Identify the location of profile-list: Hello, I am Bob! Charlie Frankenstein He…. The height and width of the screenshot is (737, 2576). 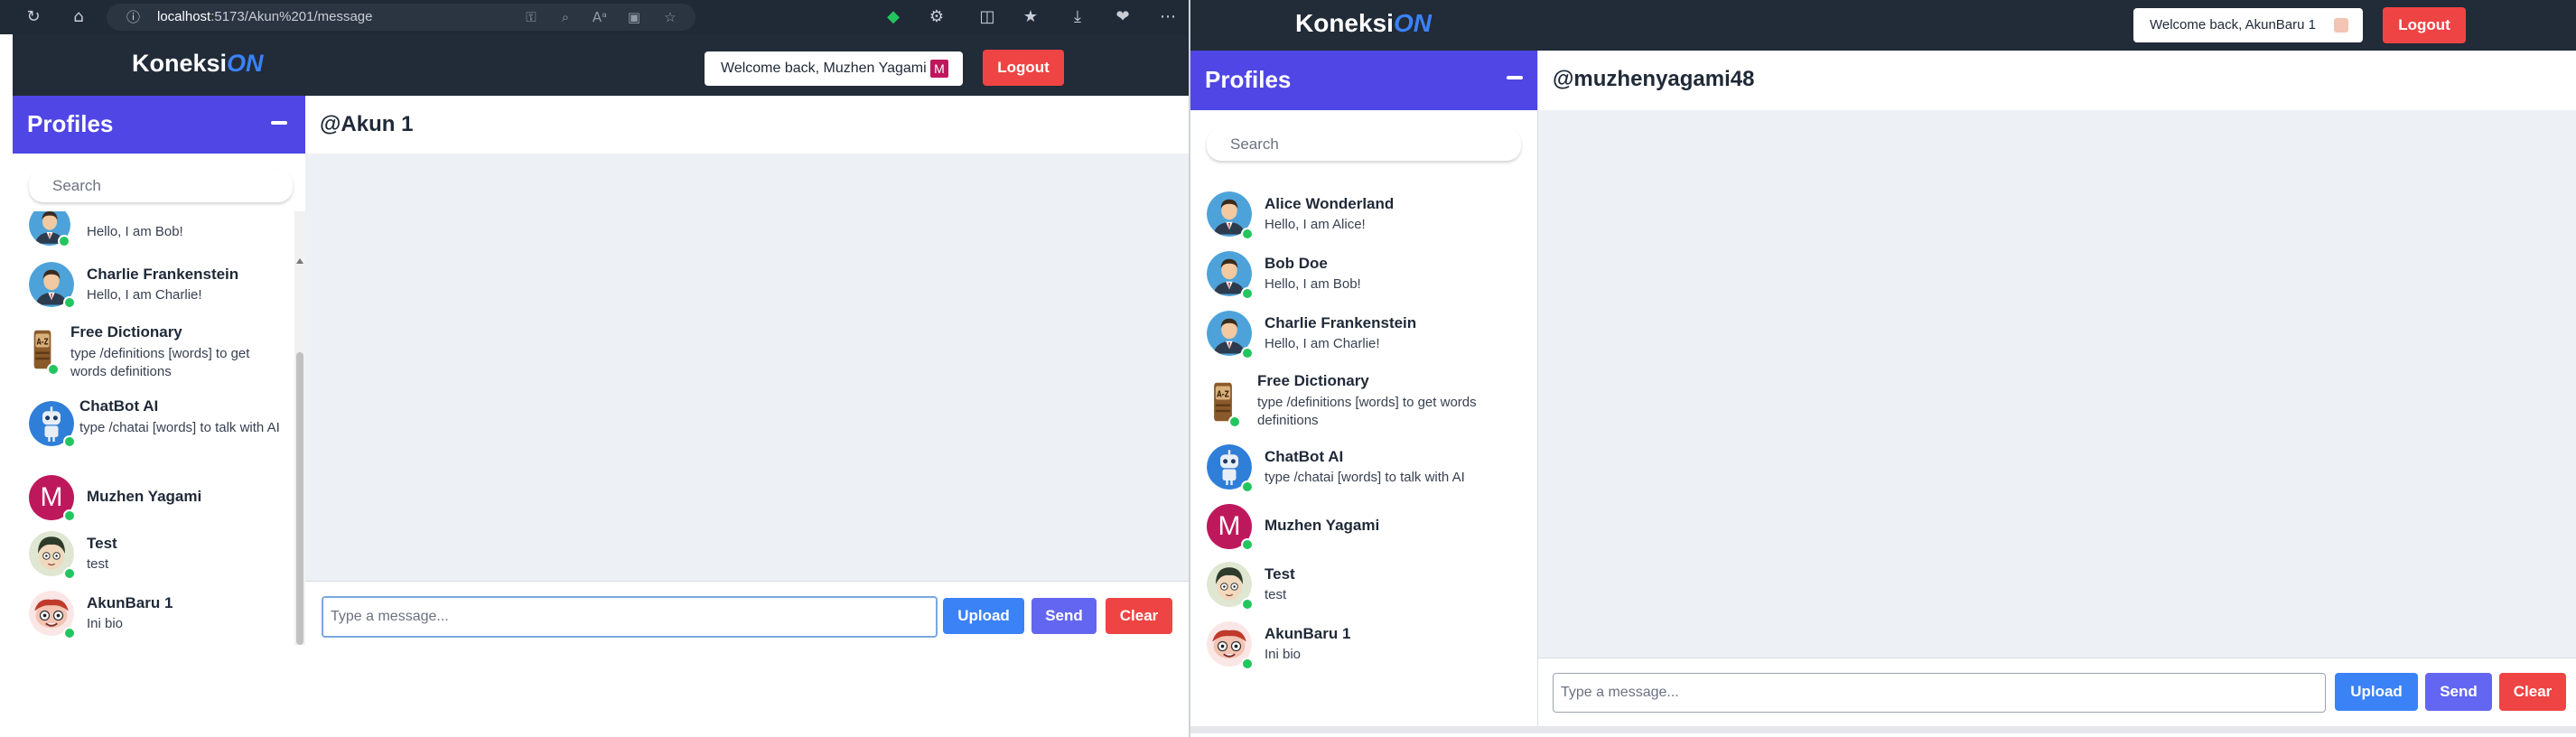
(153, 428).